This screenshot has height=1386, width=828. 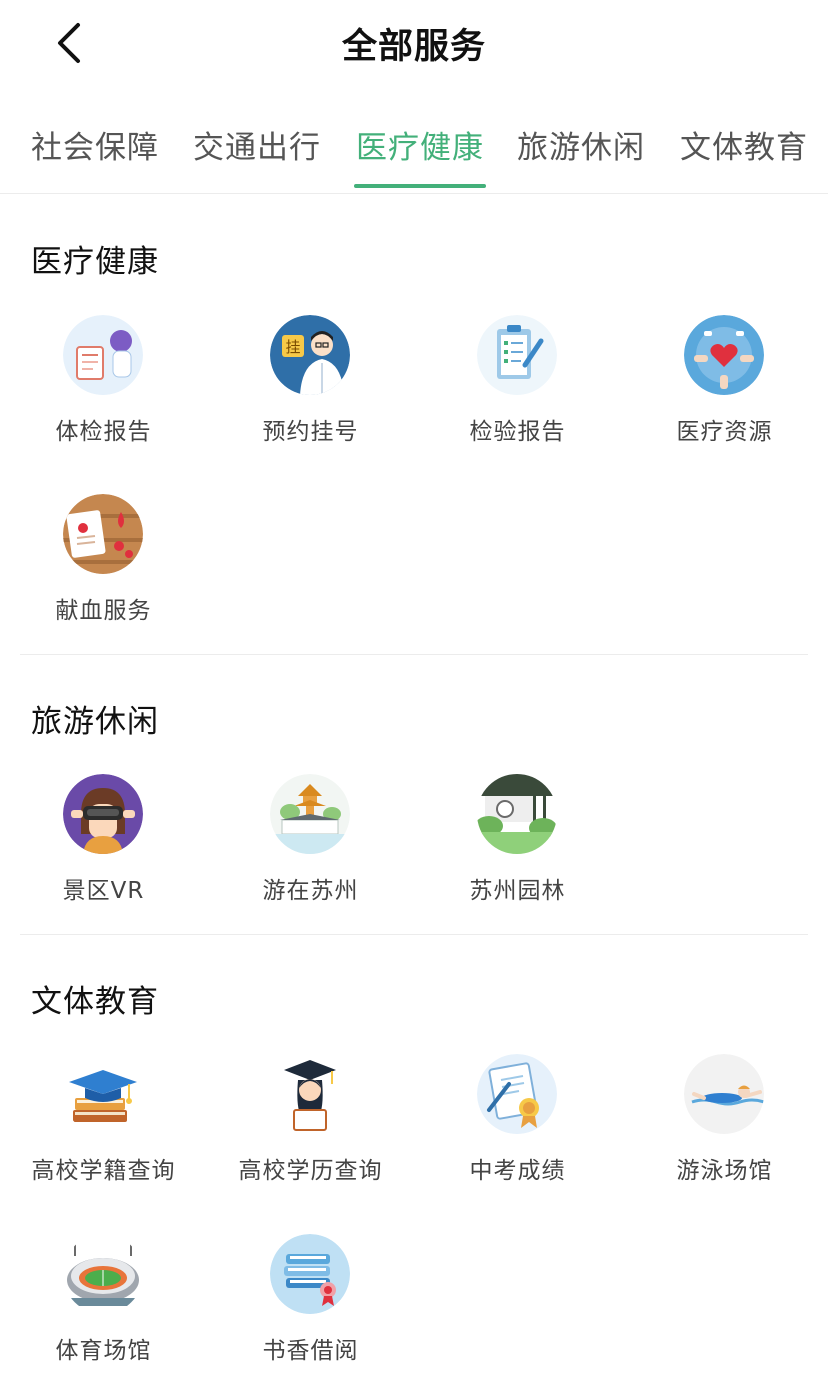 I want to click on garden-icon, so click(x=517, y=814).